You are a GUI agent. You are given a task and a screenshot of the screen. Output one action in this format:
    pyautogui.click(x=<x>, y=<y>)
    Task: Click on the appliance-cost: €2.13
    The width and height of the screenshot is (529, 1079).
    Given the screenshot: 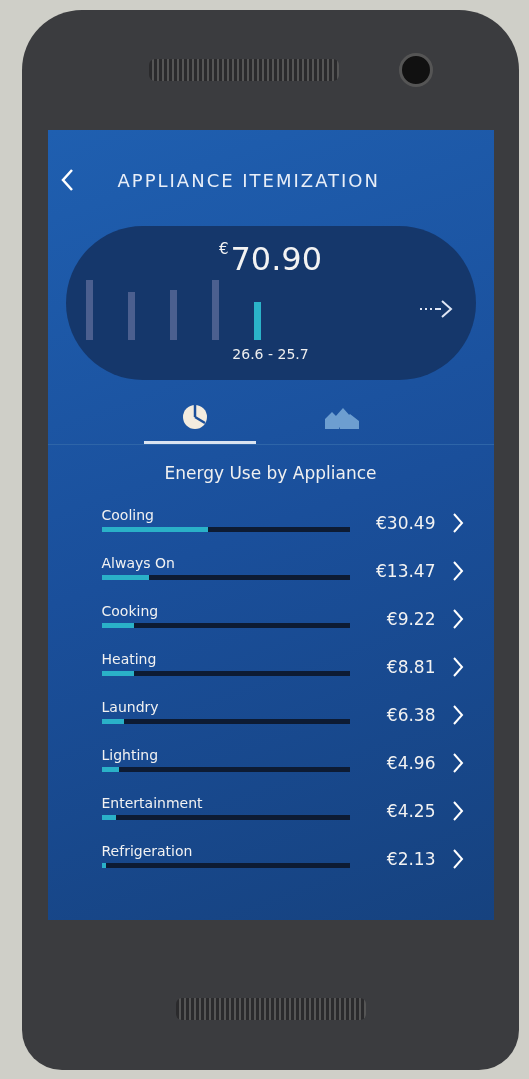 What is the action you would take?
    pyautogui.click(x=410, y=859)
    